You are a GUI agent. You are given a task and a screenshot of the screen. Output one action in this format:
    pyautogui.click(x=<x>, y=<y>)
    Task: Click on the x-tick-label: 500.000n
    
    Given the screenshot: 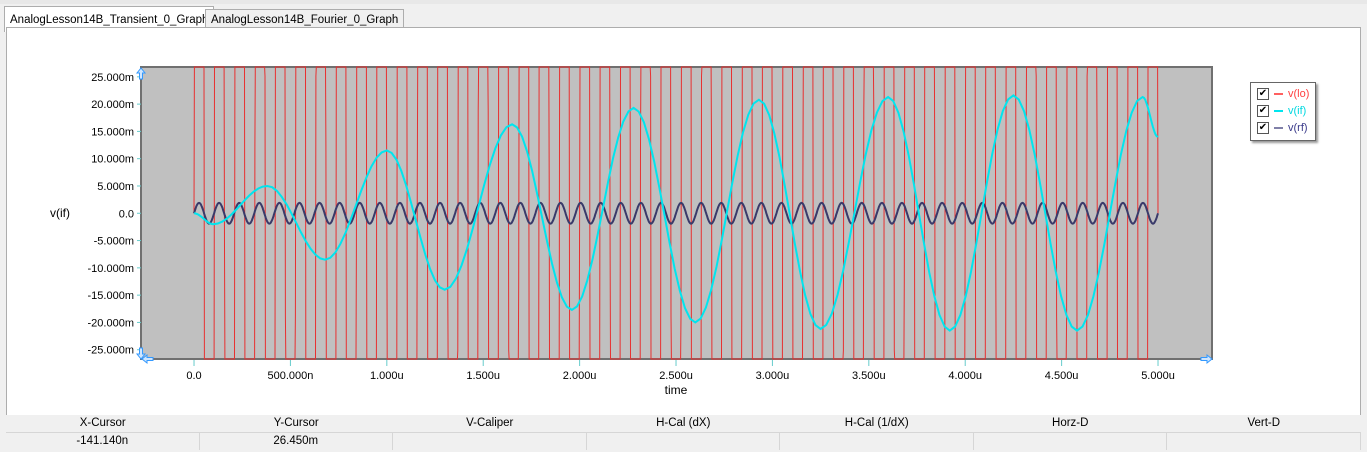 What is the action you would take?
    pyautogui.click(x=290, y=376)
    